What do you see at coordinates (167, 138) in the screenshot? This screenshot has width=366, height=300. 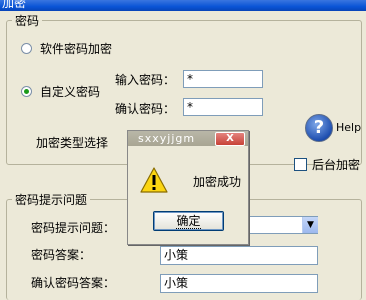 I see `dialog-title: sxxyjjgm` at bounding box center [167, 138].